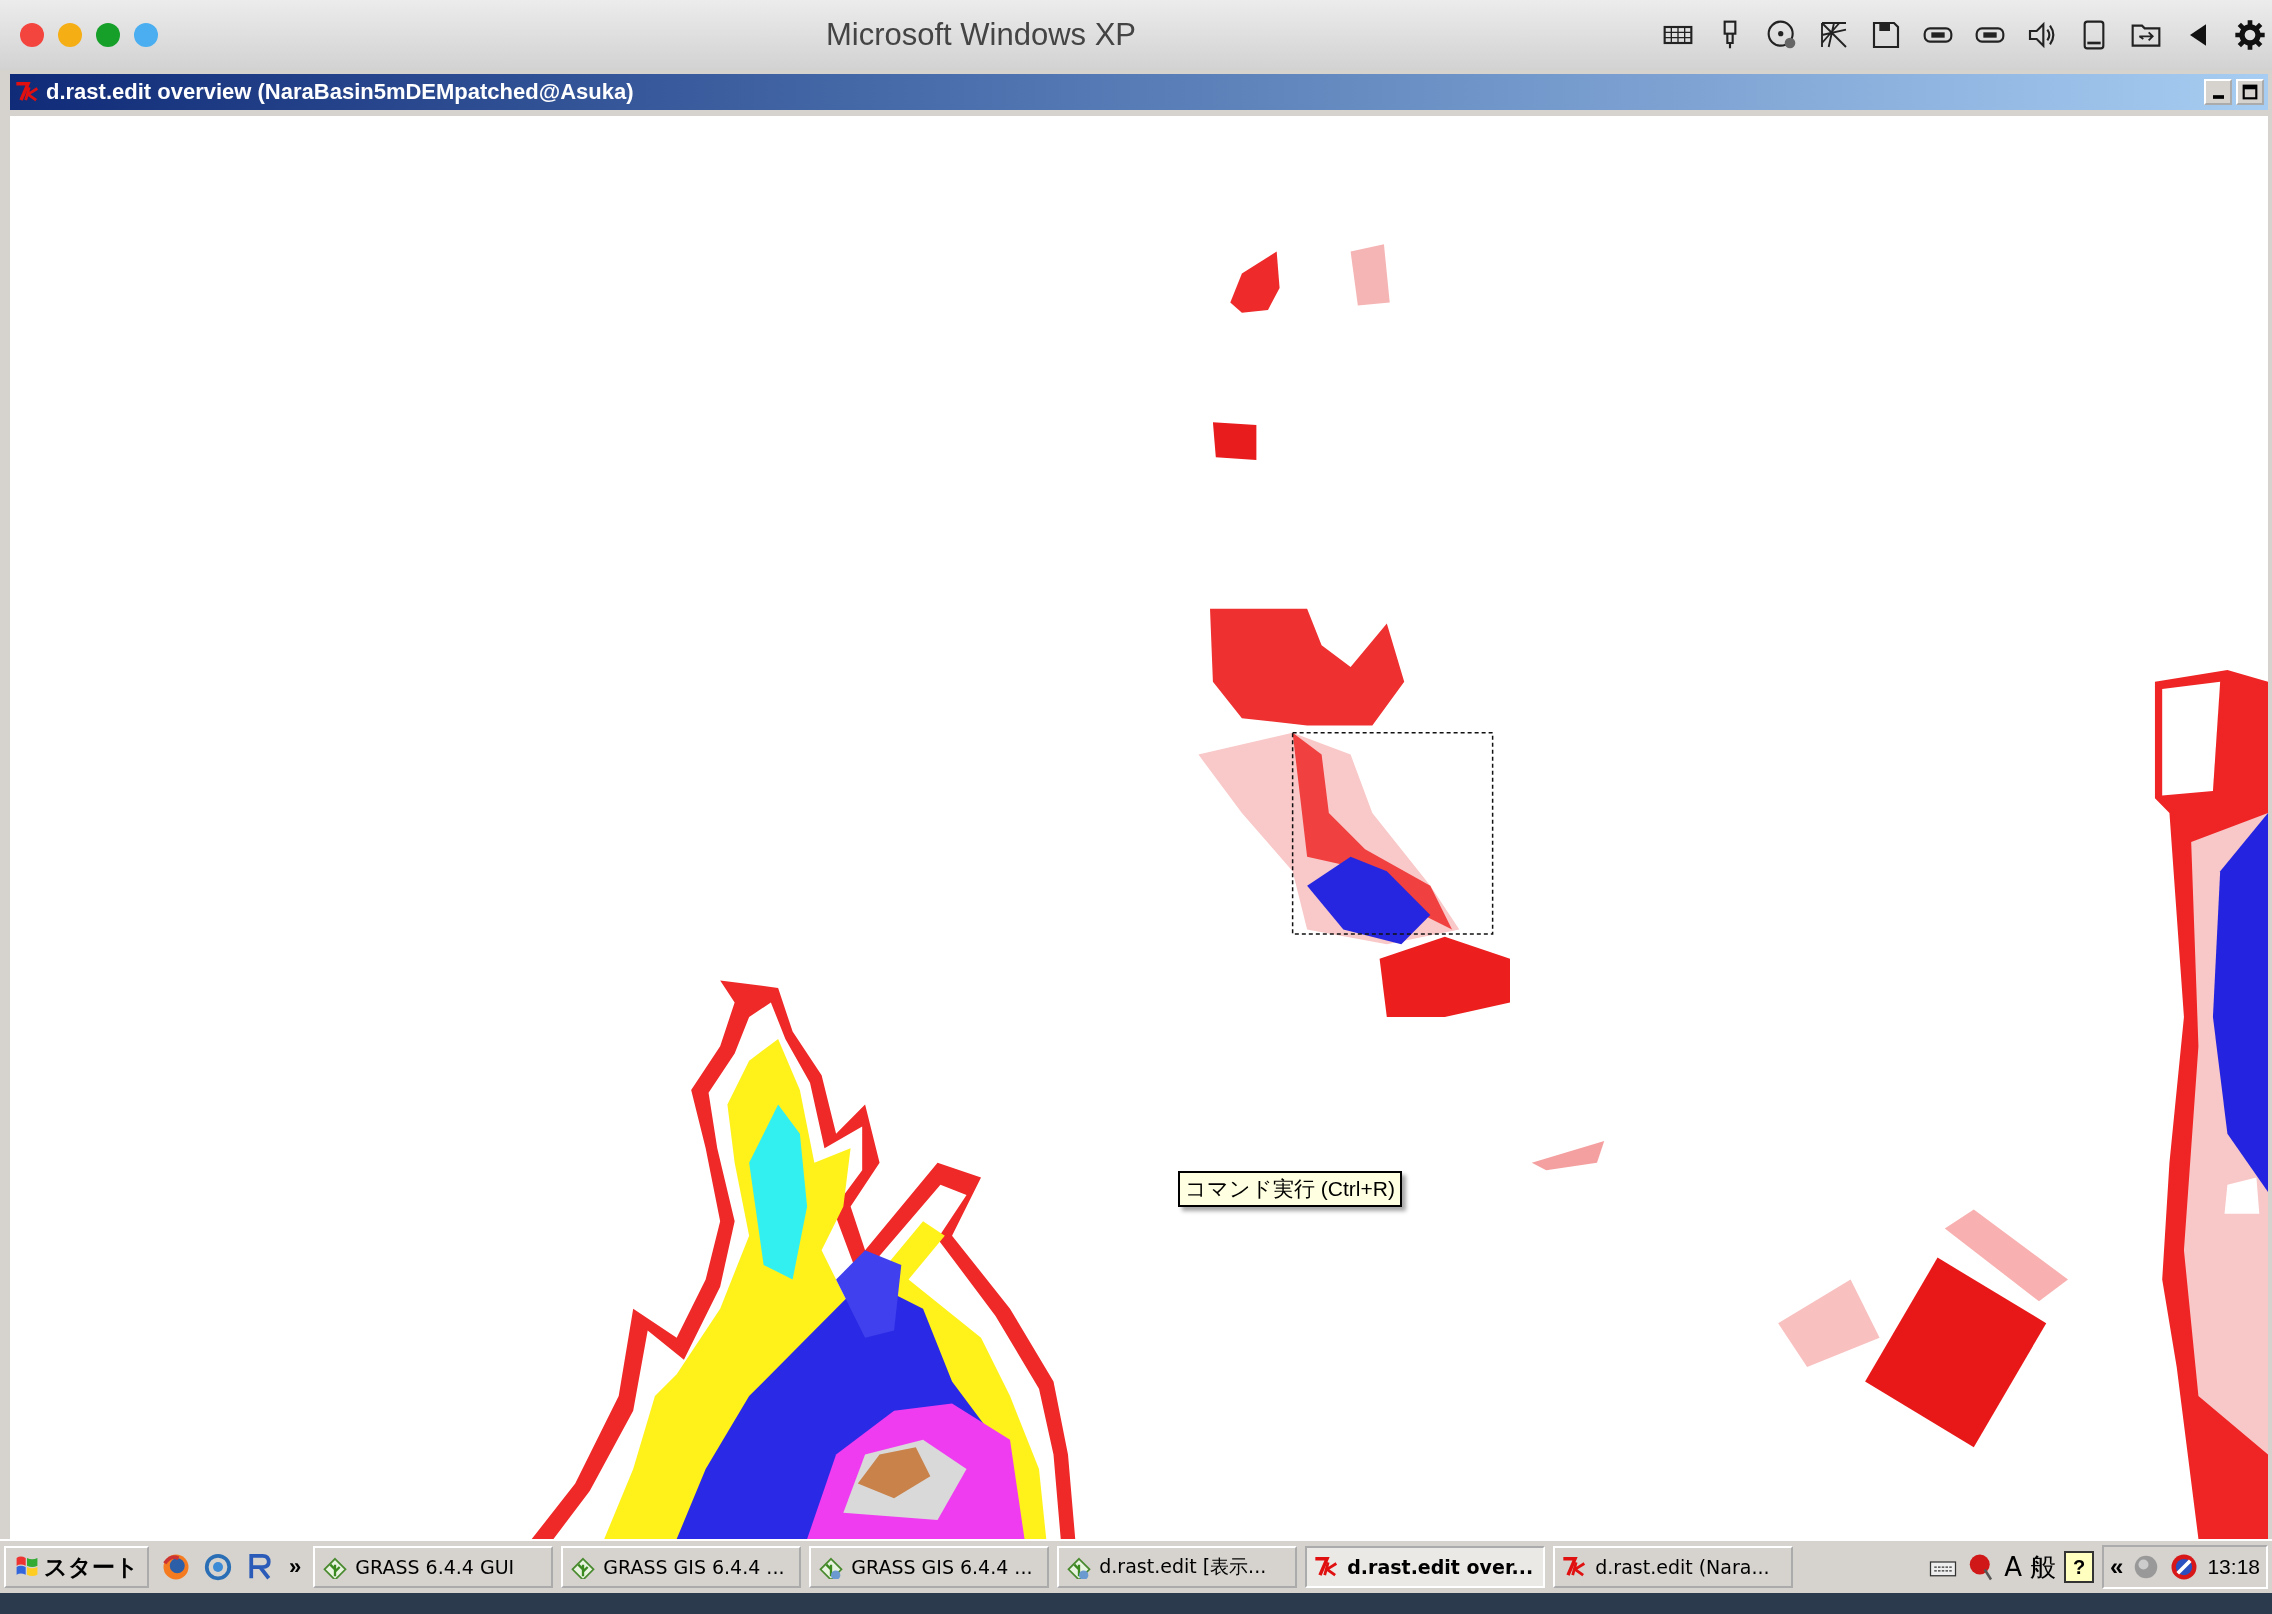  I want to click on zoom-button, so click(108, 35).